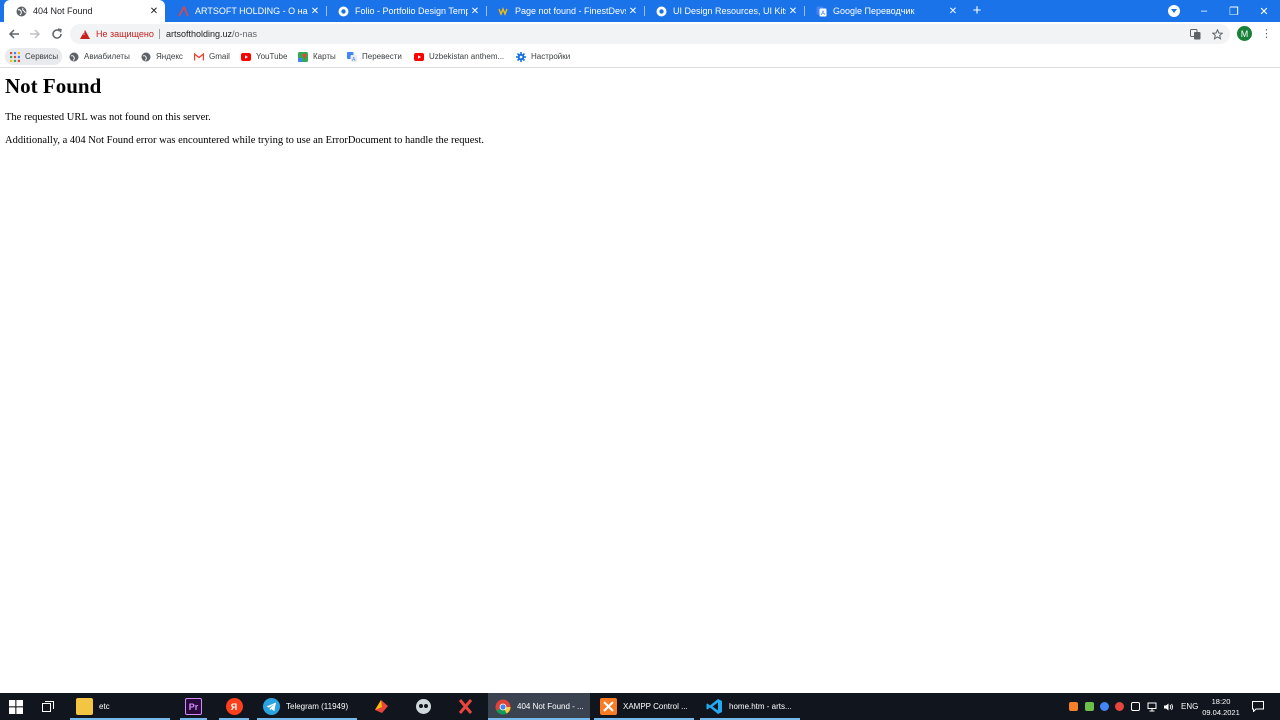  Describe the element at coordinates (125, 34) in the screenshot. I see `security-label: Не защищено` at that location.